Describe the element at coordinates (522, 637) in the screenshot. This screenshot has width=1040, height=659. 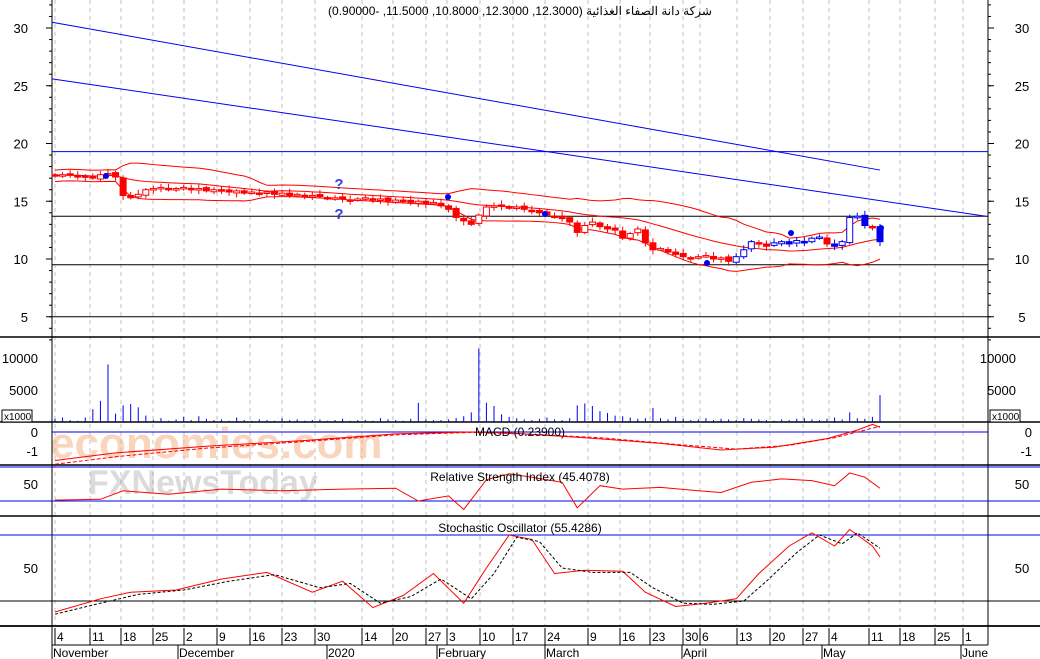
I see `date-day-label: 17` at that location.